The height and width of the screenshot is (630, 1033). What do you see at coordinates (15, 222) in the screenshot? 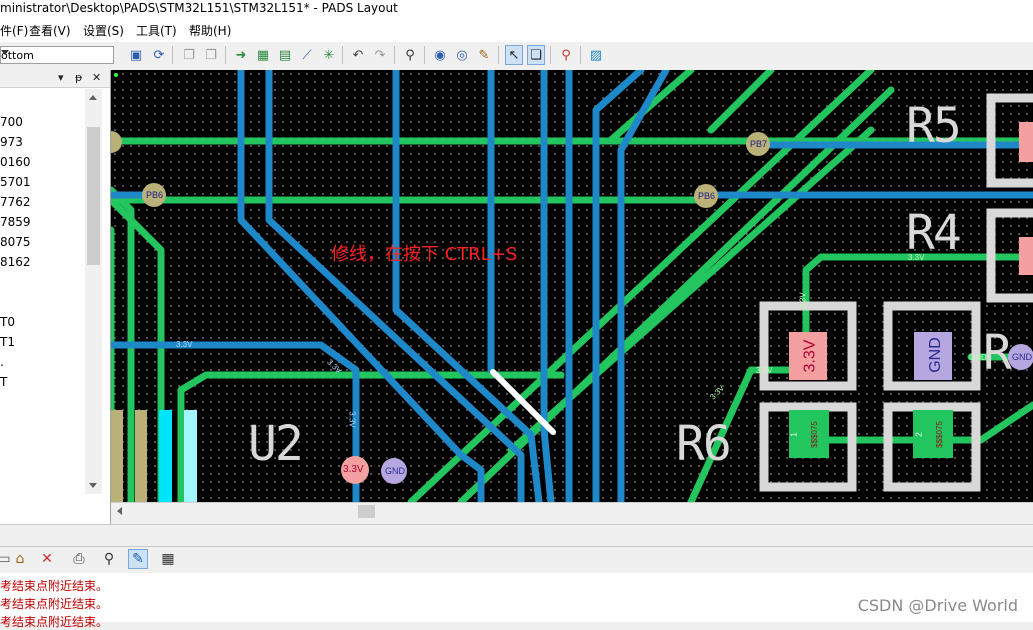
I see `list-item: 7859` at bounding box center [15, 222].